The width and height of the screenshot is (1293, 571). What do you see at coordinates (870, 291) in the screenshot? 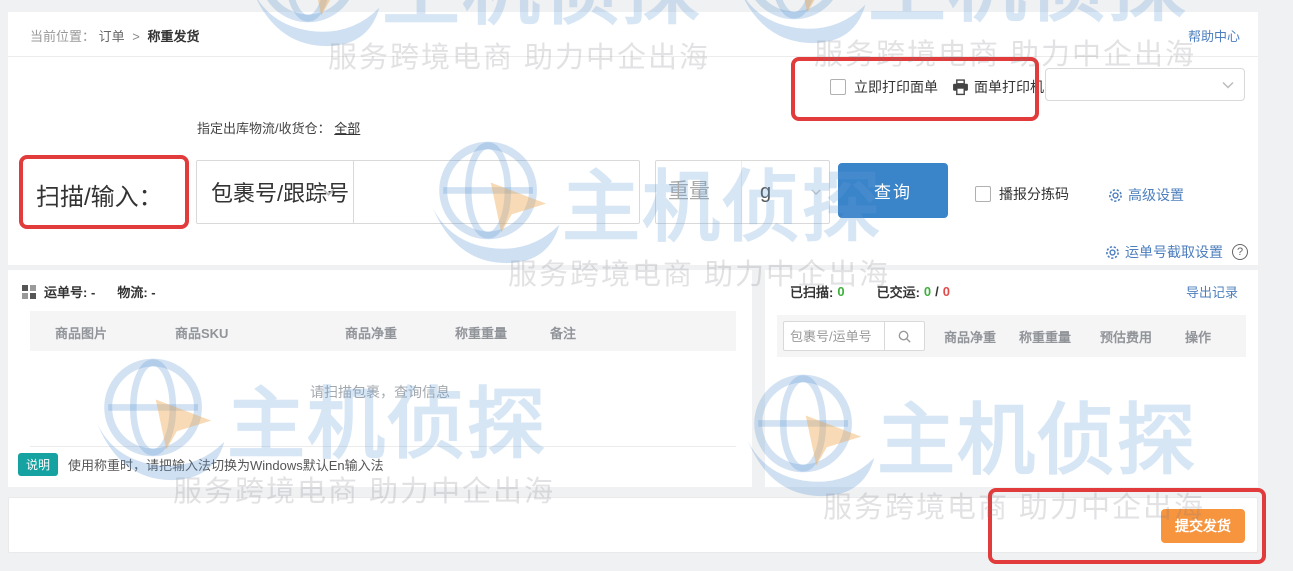
I see `scan-stats: 已扫描: 0 已交运: 0 / 0` at bounding box center [870, 291].